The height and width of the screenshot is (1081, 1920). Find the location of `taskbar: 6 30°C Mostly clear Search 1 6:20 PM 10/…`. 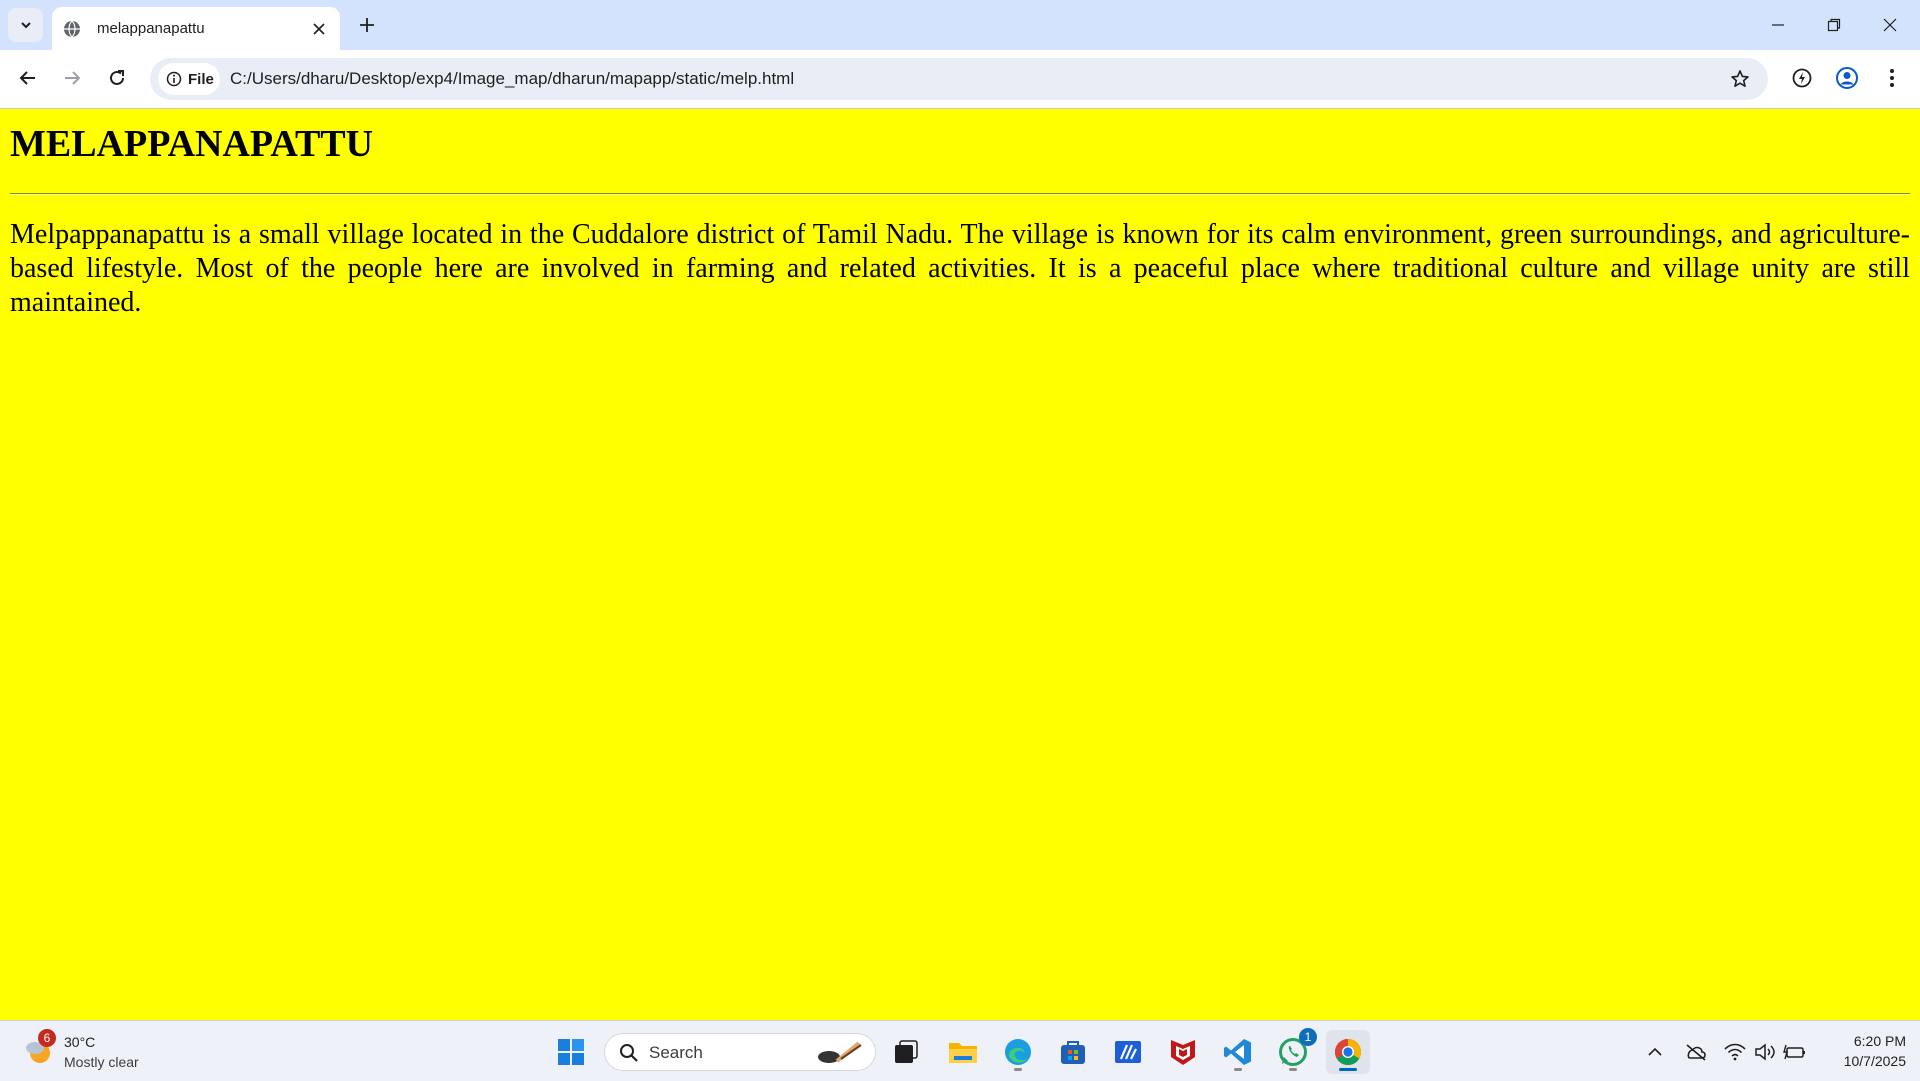

taskbar: 6 30°C Mostly clear Search 1 6:20 PM 10/… is located at coordinates (960, 1050).